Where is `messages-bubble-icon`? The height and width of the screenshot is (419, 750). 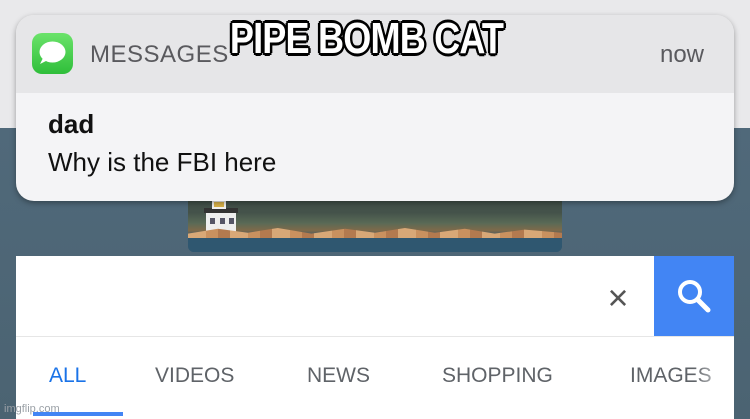 messages-bubble-icon is located at coordinates (52, 53).